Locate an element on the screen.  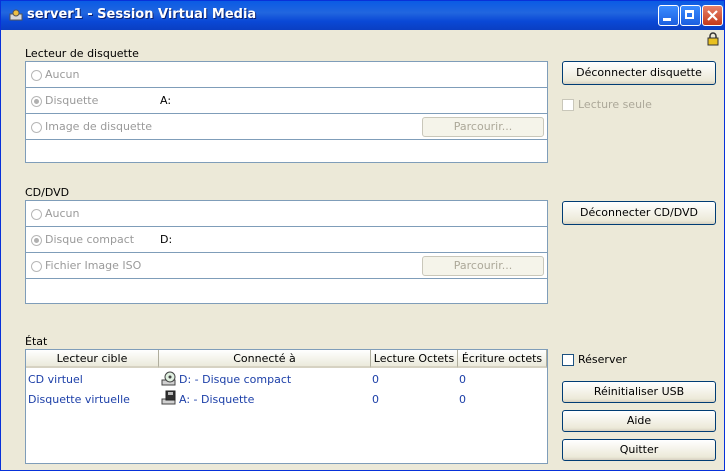
cd-drive-row: Disque compact D: is located at coordinates (286, 240).